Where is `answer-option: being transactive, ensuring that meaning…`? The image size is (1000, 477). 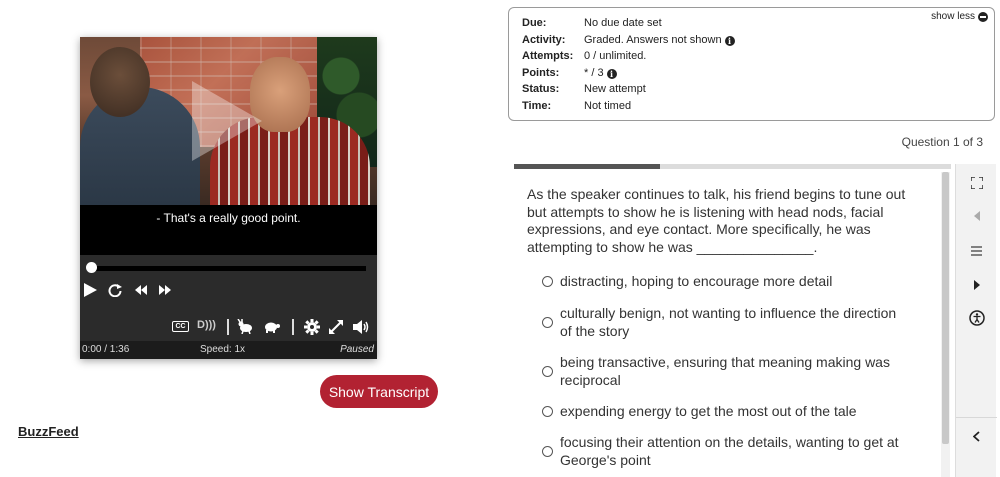 answer-option: being transactive, ensuring that meaning… is located at coordinates (721, 371).